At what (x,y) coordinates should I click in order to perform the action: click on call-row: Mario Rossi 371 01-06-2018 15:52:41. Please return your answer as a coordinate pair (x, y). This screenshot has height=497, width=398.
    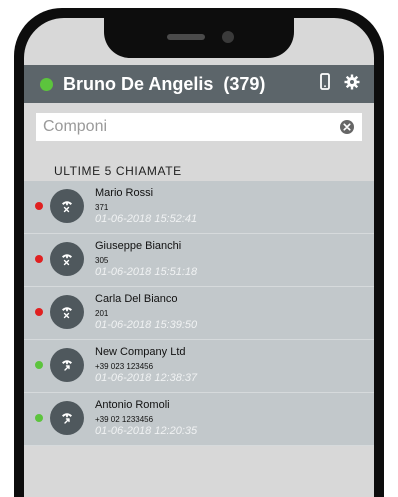
    Looking at the image, I should click on (199, 207).